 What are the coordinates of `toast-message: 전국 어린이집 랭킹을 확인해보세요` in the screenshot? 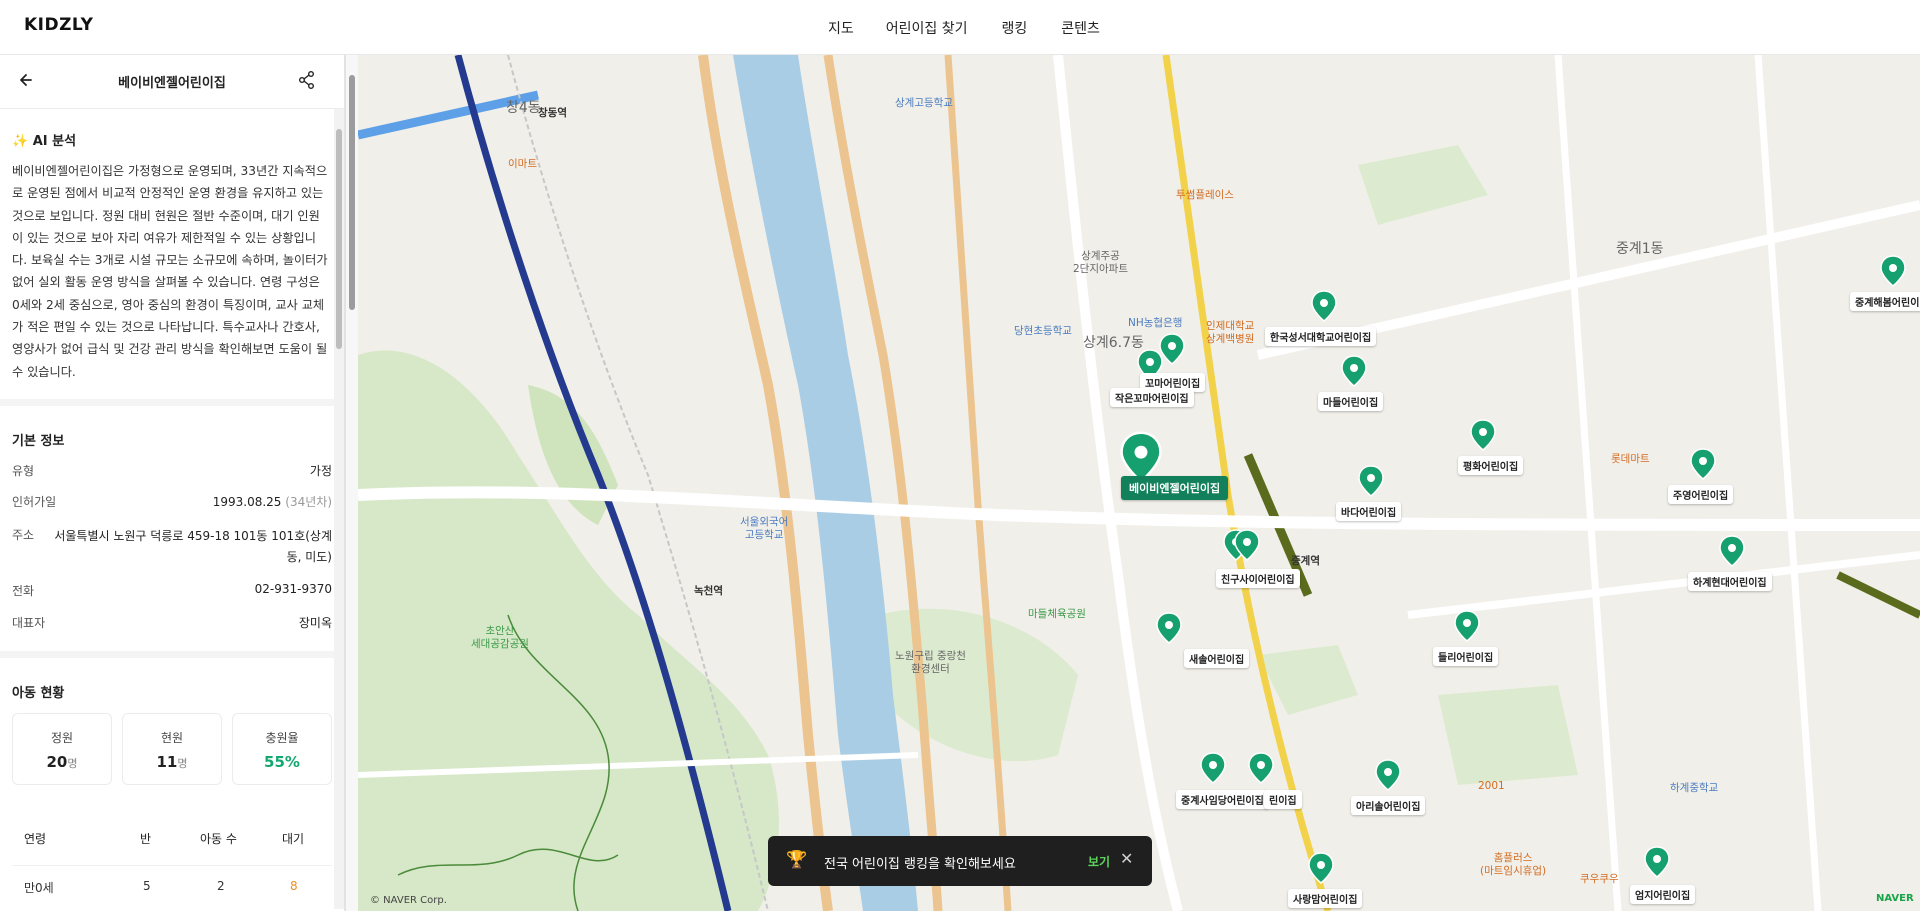 It's located at (920, 864).